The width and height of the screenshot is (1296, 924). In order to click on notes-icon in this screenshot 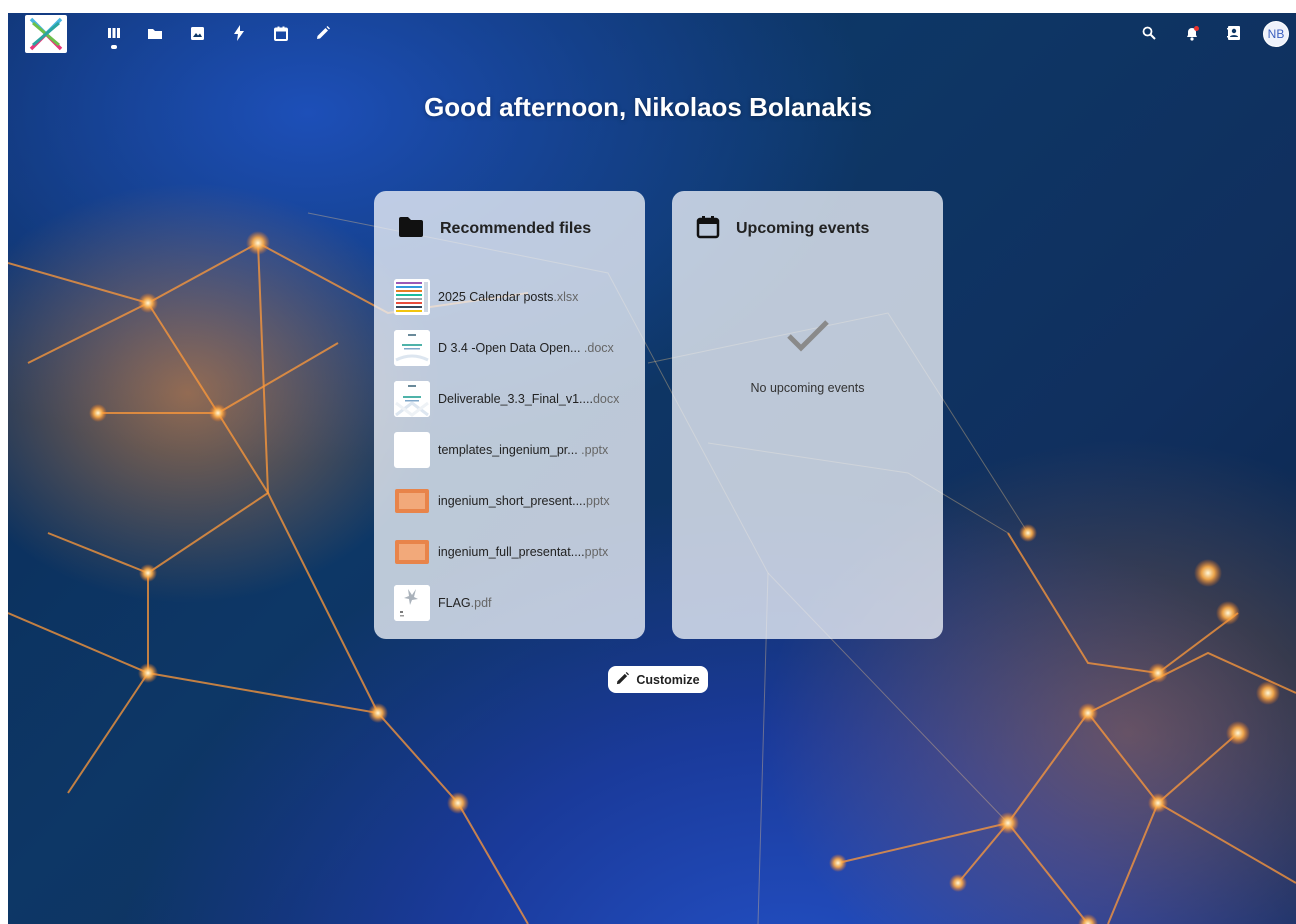, I will do `click(323, 33)`.